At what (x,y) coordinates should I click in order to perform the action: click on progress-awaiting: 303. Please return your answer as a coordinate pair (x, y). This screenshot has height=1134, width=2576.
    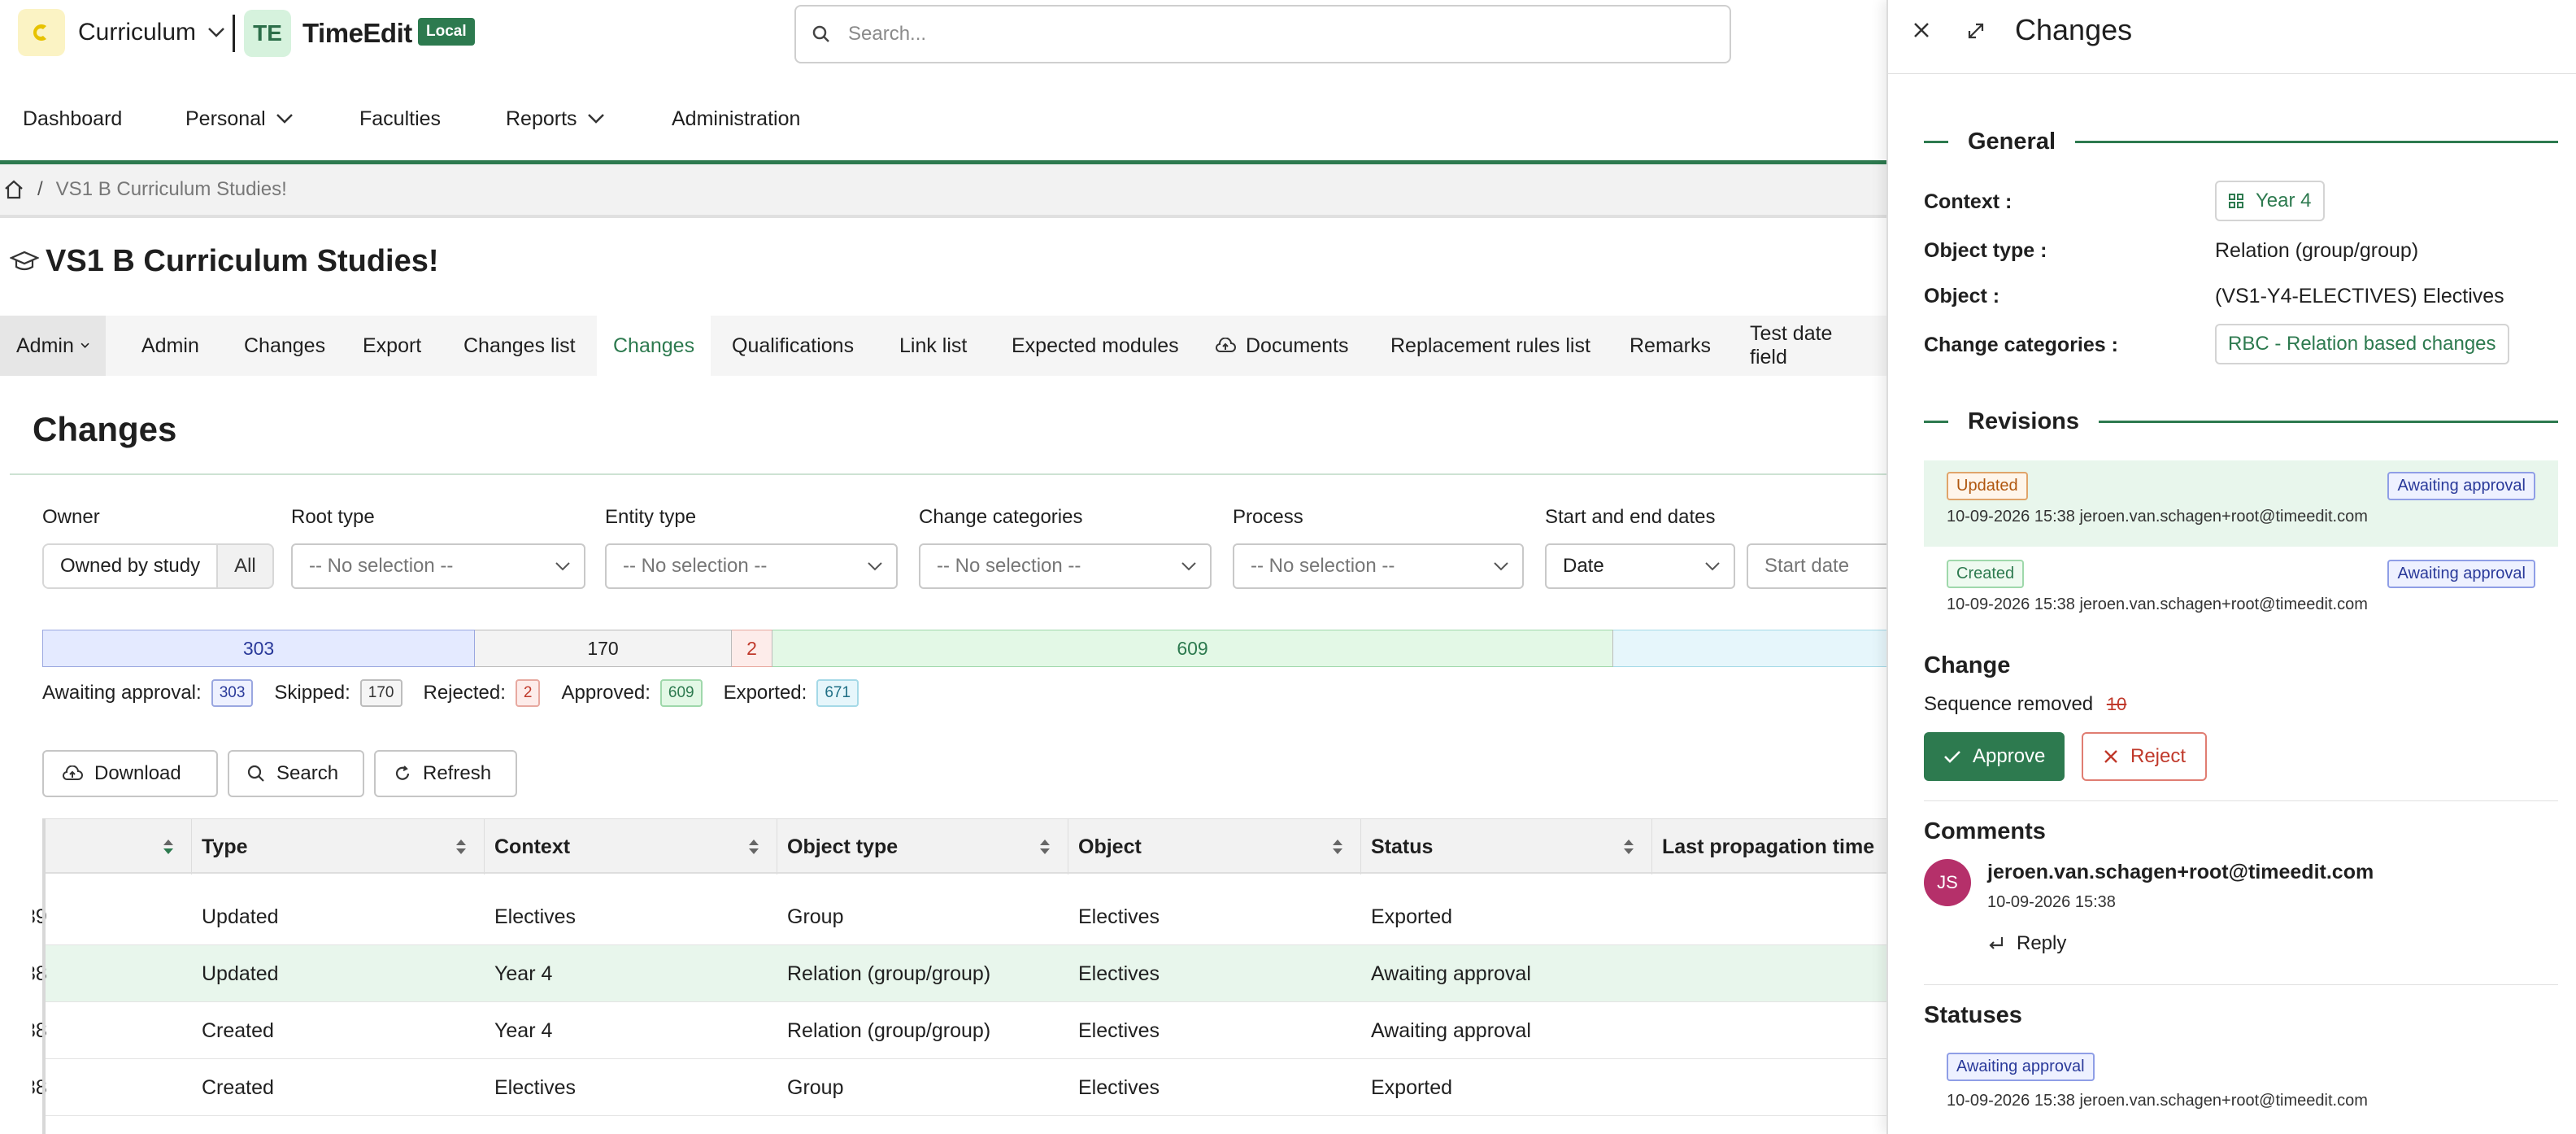
    Looking at the image, I should click on (259, 648).